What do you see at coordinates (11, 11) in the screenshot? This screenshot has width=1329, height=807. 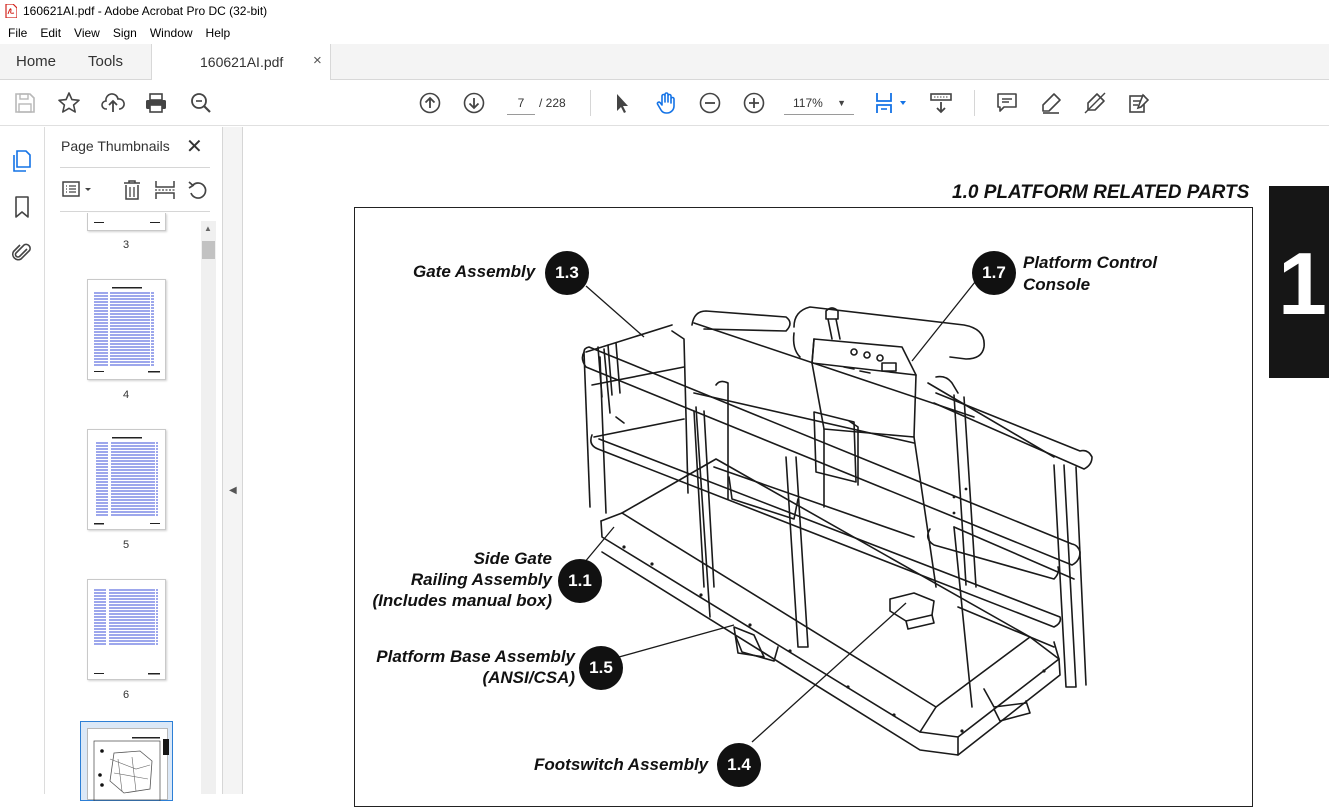 I see `pdf-file-icon` at bounding box center [11, 11].